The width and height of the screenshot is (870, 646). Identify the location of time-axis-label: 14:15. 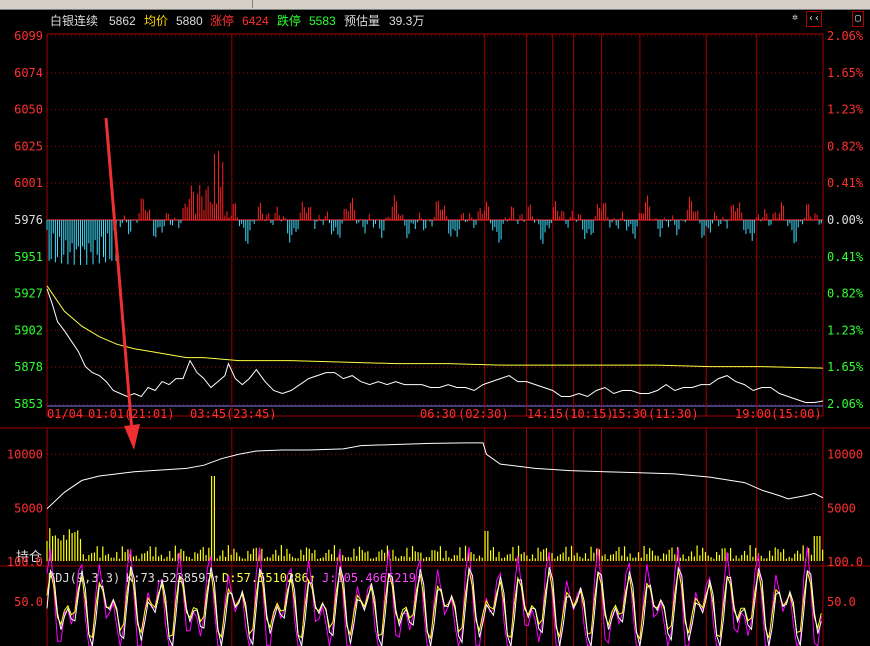
(545, 414).